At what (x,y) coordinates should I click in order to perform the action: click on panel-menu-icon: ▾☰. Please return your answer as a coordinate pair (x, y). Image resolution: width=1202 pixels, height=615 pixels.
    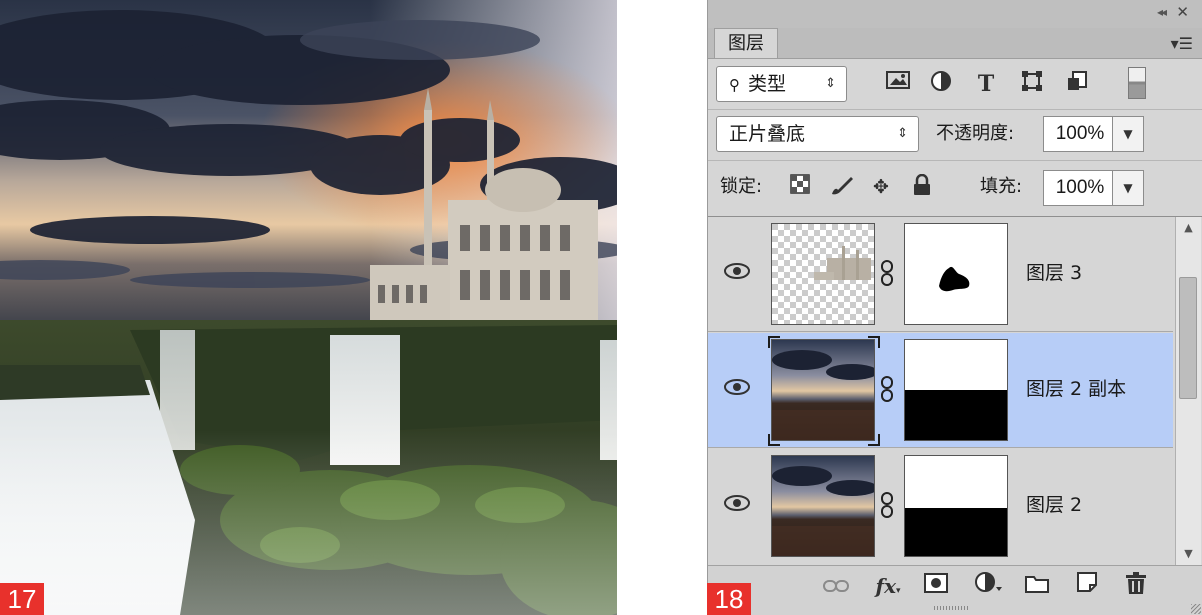
    Looking at the image, I should click on (1182, 43).